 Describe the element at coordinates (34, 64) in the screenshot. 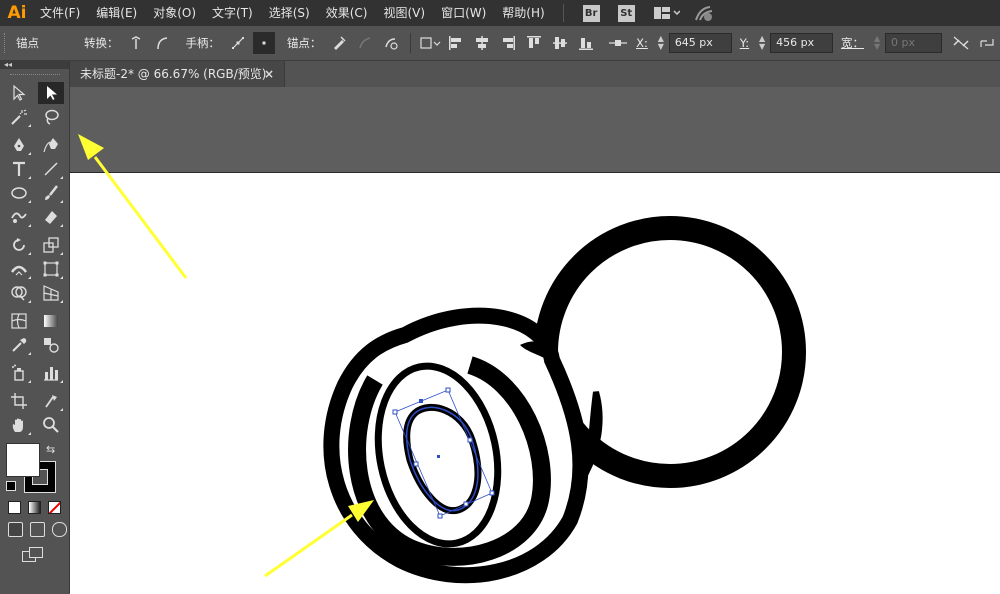

I see `tools-panel-header: ◂◂` at that location.